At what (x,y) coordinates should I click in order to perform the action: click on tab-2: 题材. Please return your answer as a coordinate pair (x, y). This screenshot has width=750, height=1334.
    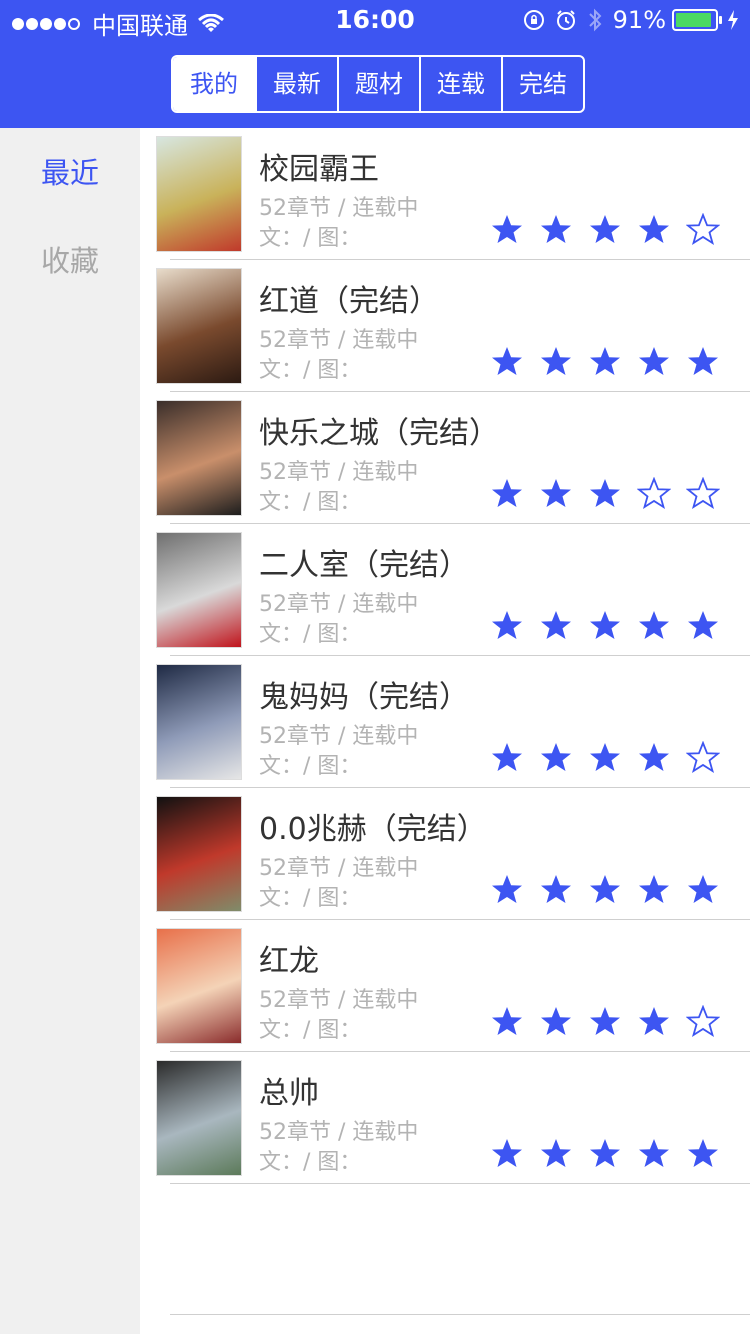
    Looking at the image, I should click on (378, 84).